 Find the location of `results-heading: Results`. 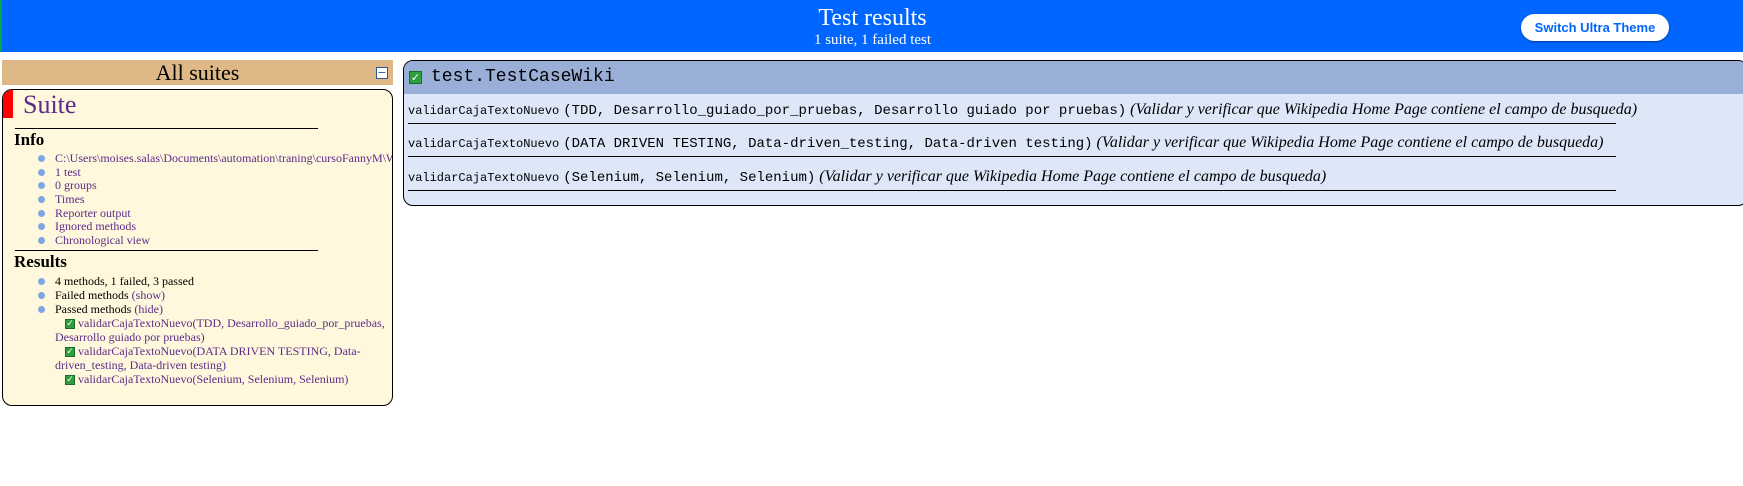

results-heading: Results is located at coordinates (40, 261).